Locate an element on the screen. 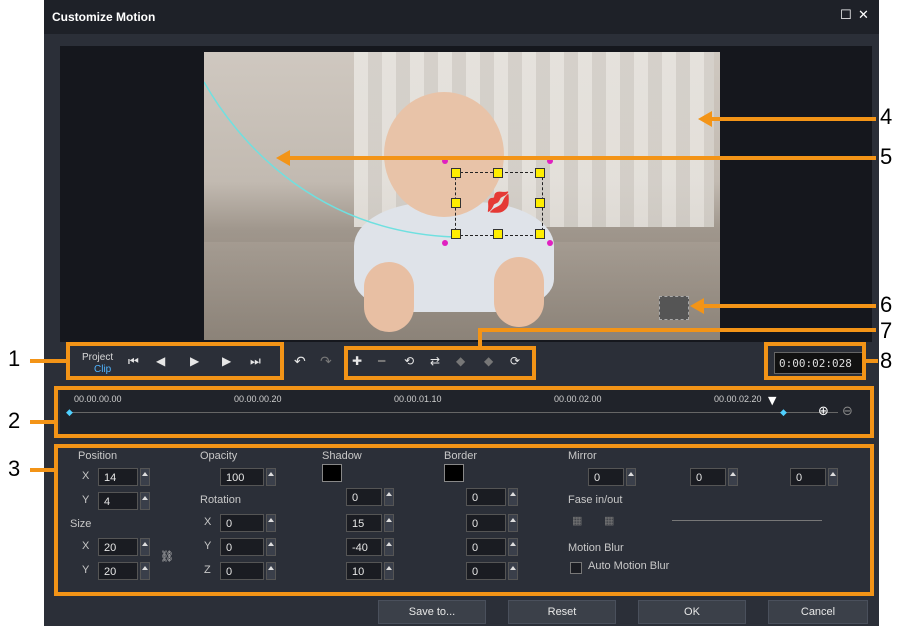  callout-number: 7 is located at coordinates (886, 330).